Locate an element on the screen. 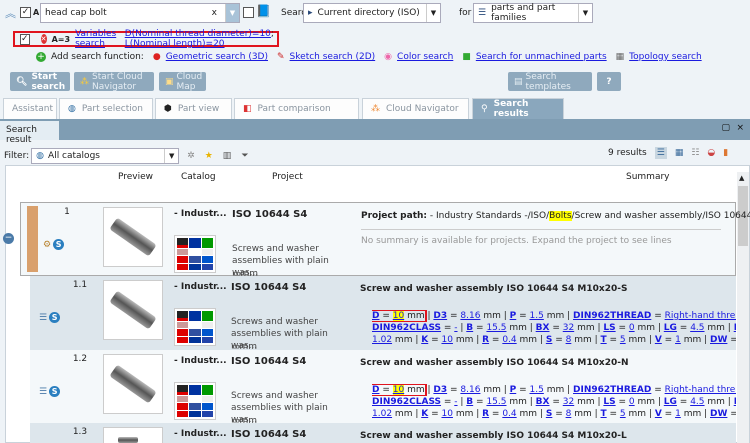  param-dw: DW = 15.33 mm is located at coordinates (723, 340).